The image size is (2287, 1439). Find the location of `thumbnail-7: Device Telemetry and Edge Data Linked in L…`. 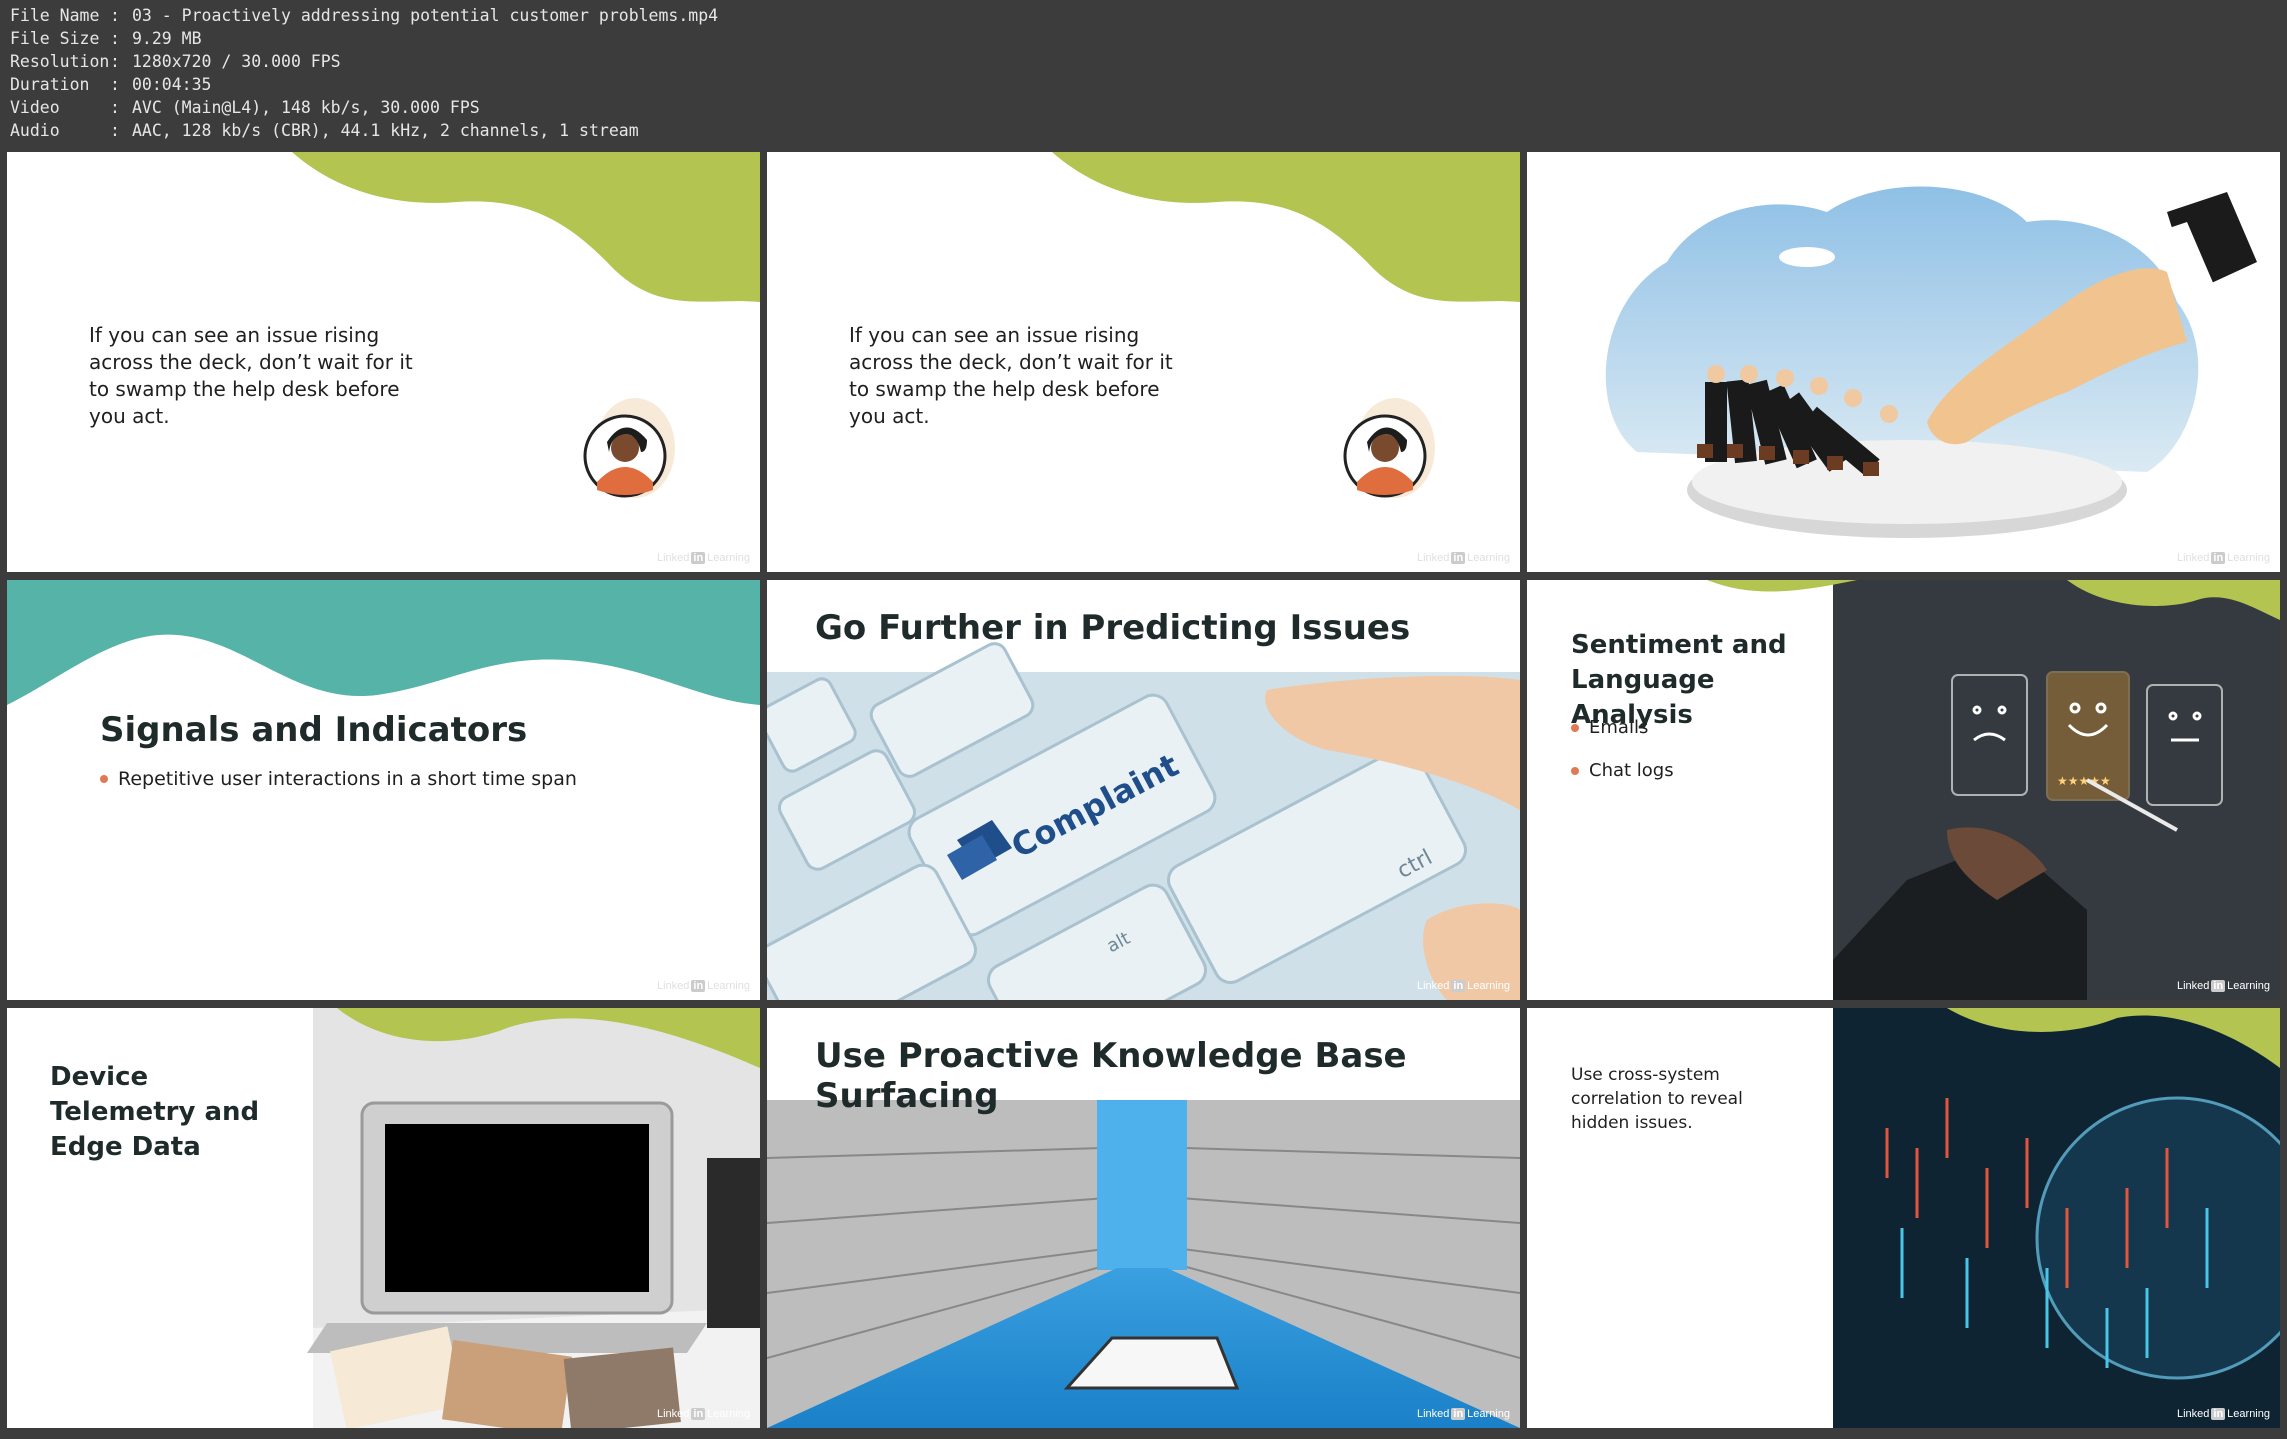

thumbnail-7: Device Telemetry and Edge Data Linked in L… is located at coordinates (383, 1218).